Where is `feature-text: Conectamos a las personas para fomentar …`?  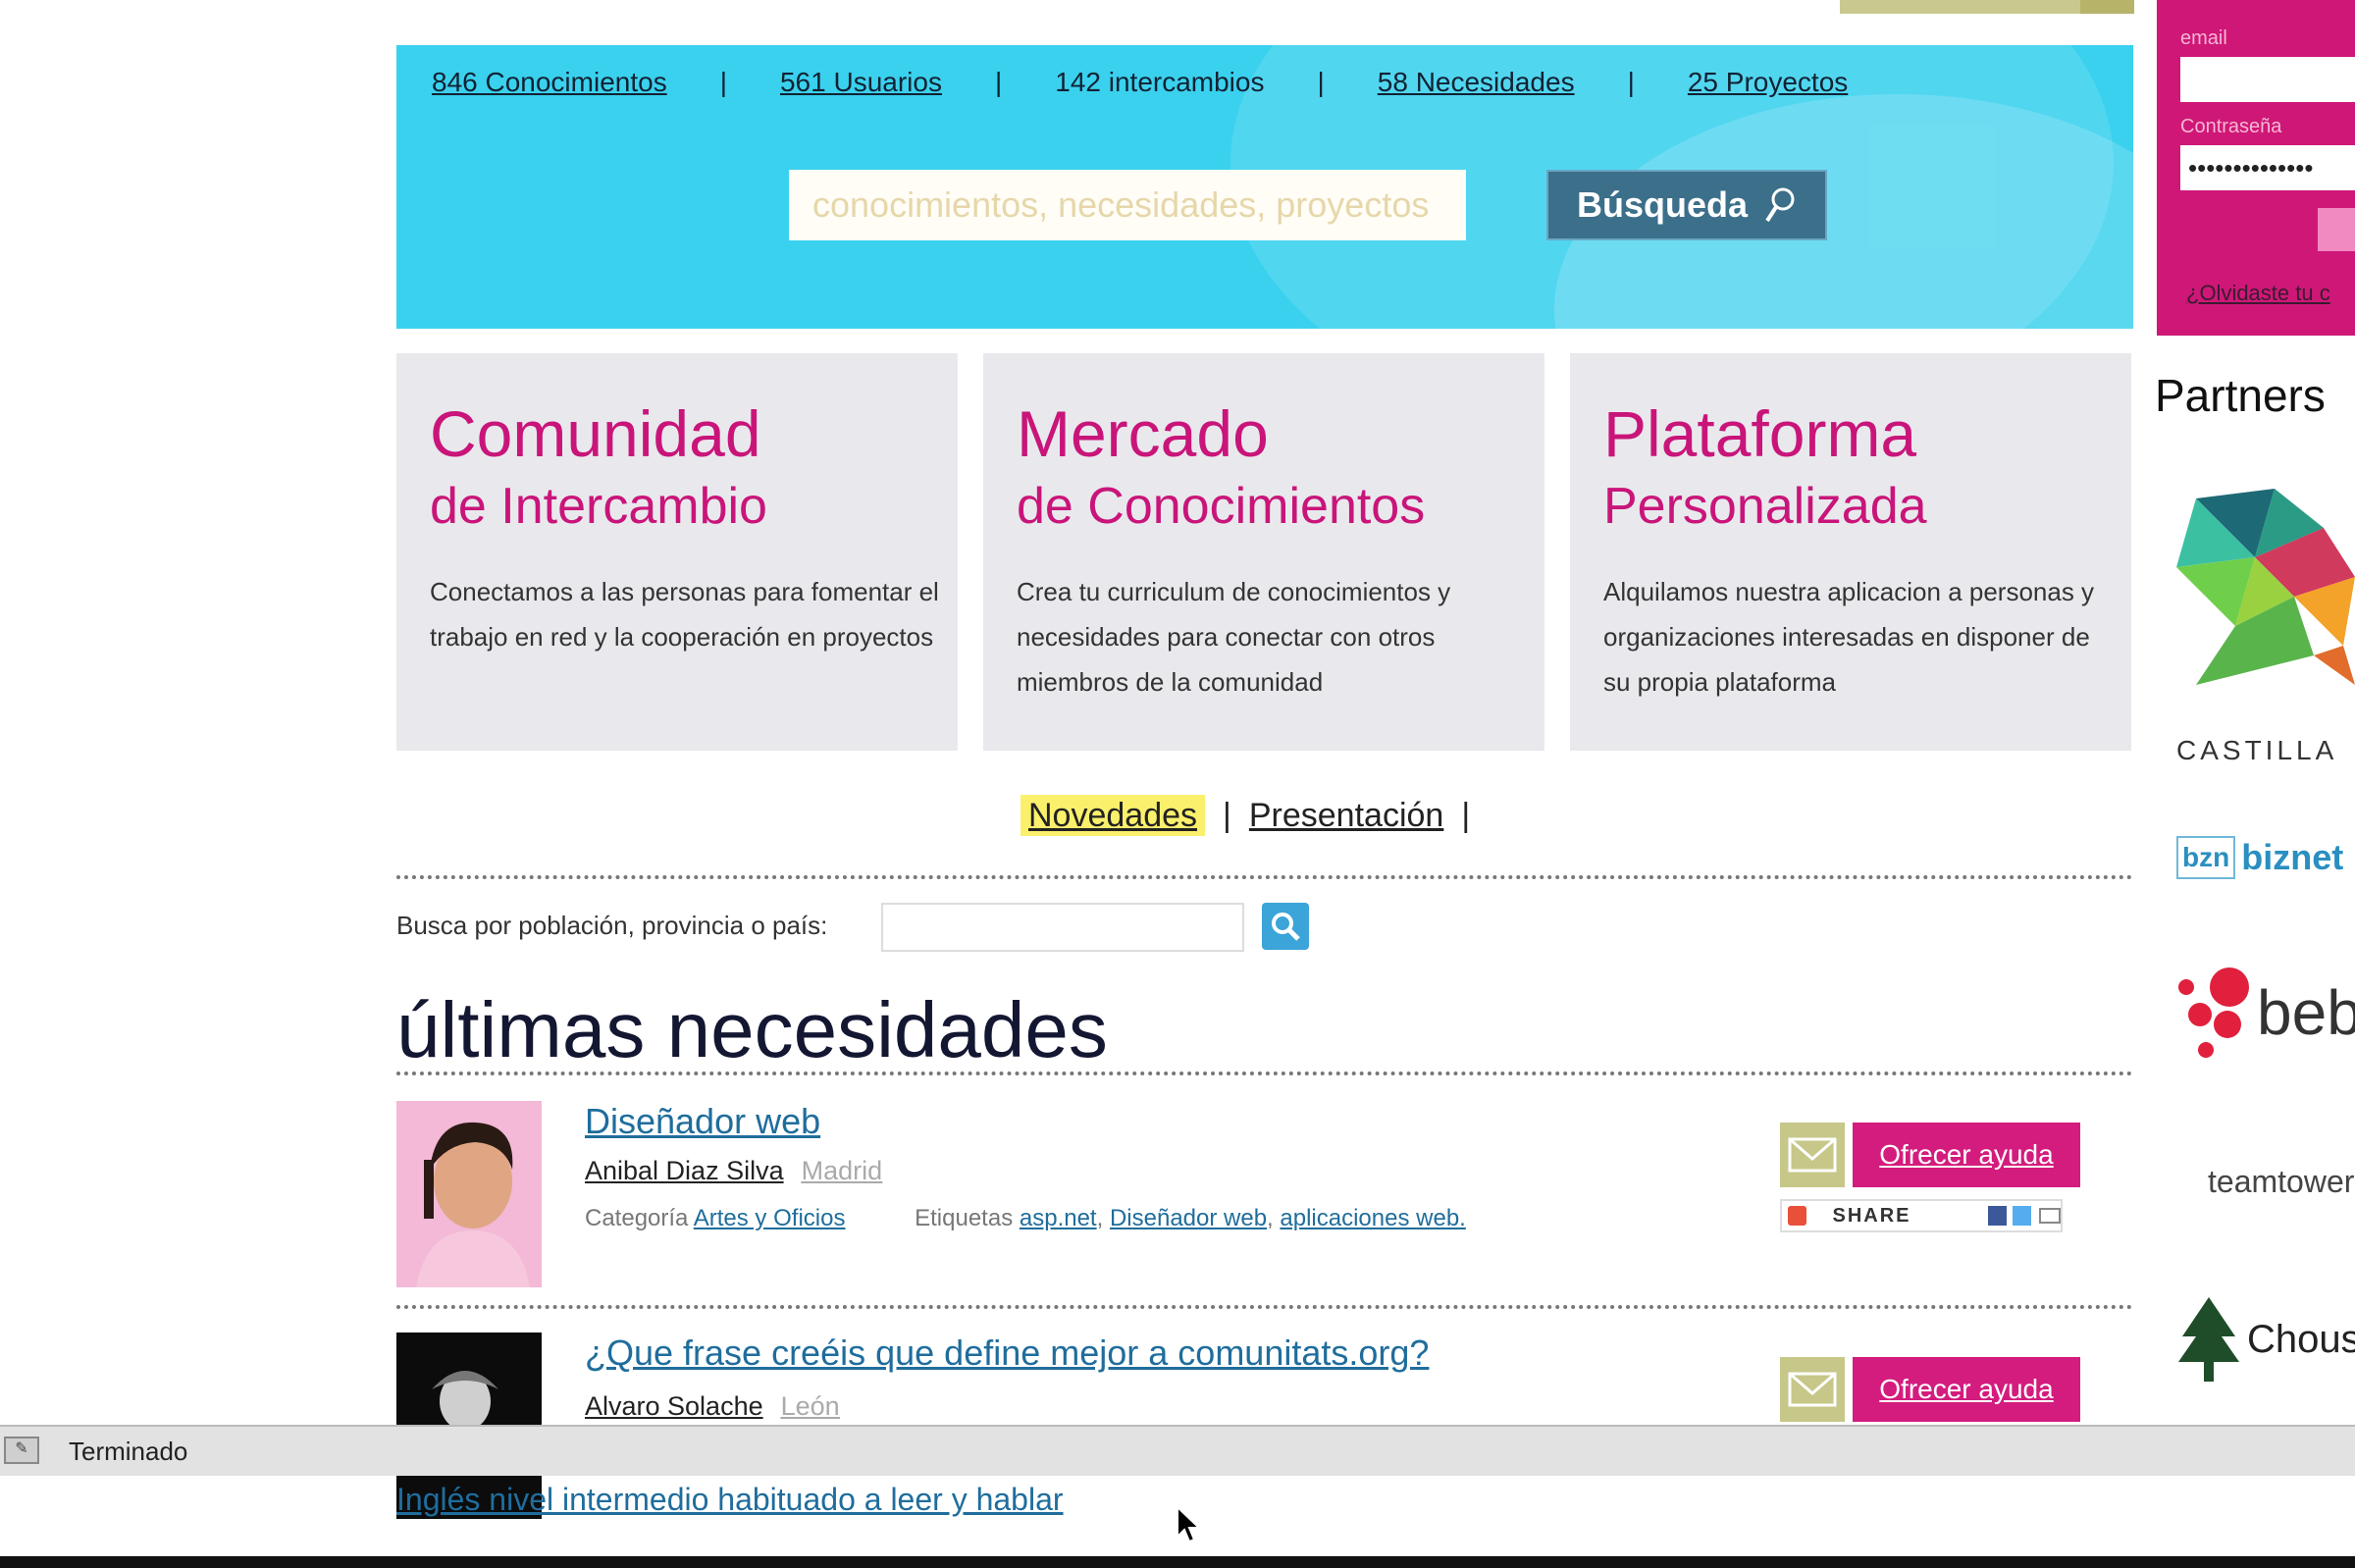 feature-text: Conectamos a las personas para fomentar … is located at coordinates (684, 614).